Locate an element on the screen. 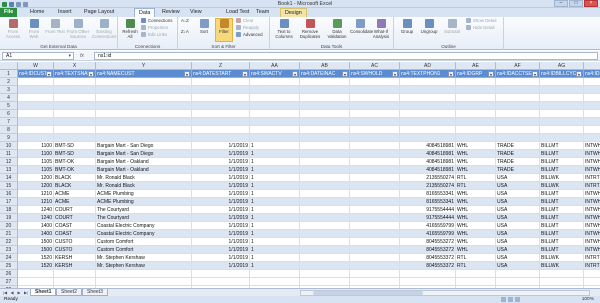 This screenshot has width=600, height=303. cell: INTRTL is located at coordinates (592, 186).